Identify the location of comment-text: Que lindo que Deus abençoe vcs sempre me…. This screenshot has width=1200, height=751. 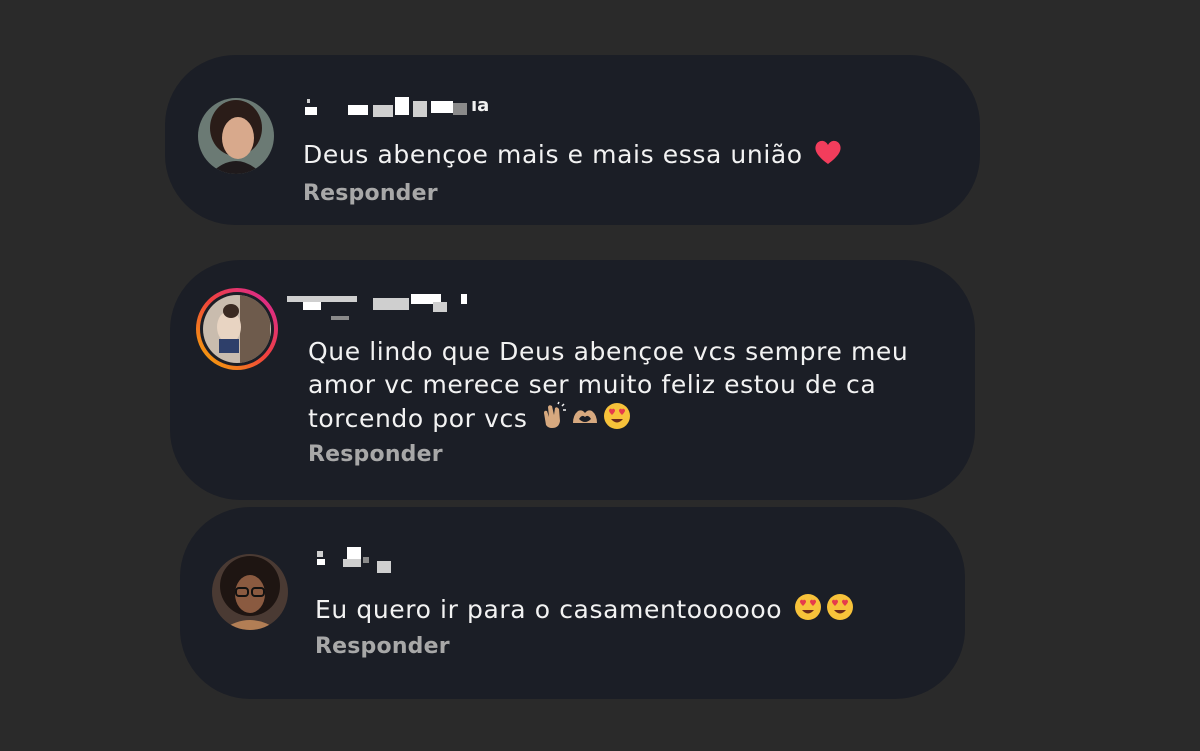
(618, 385).